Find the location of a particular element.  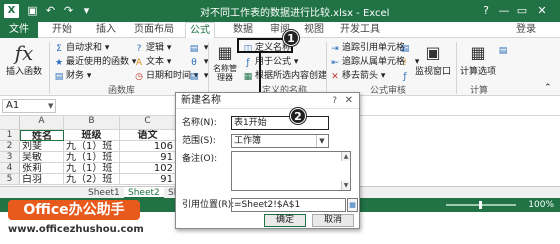

row-header: 5 is located at coordinates (10, 179).